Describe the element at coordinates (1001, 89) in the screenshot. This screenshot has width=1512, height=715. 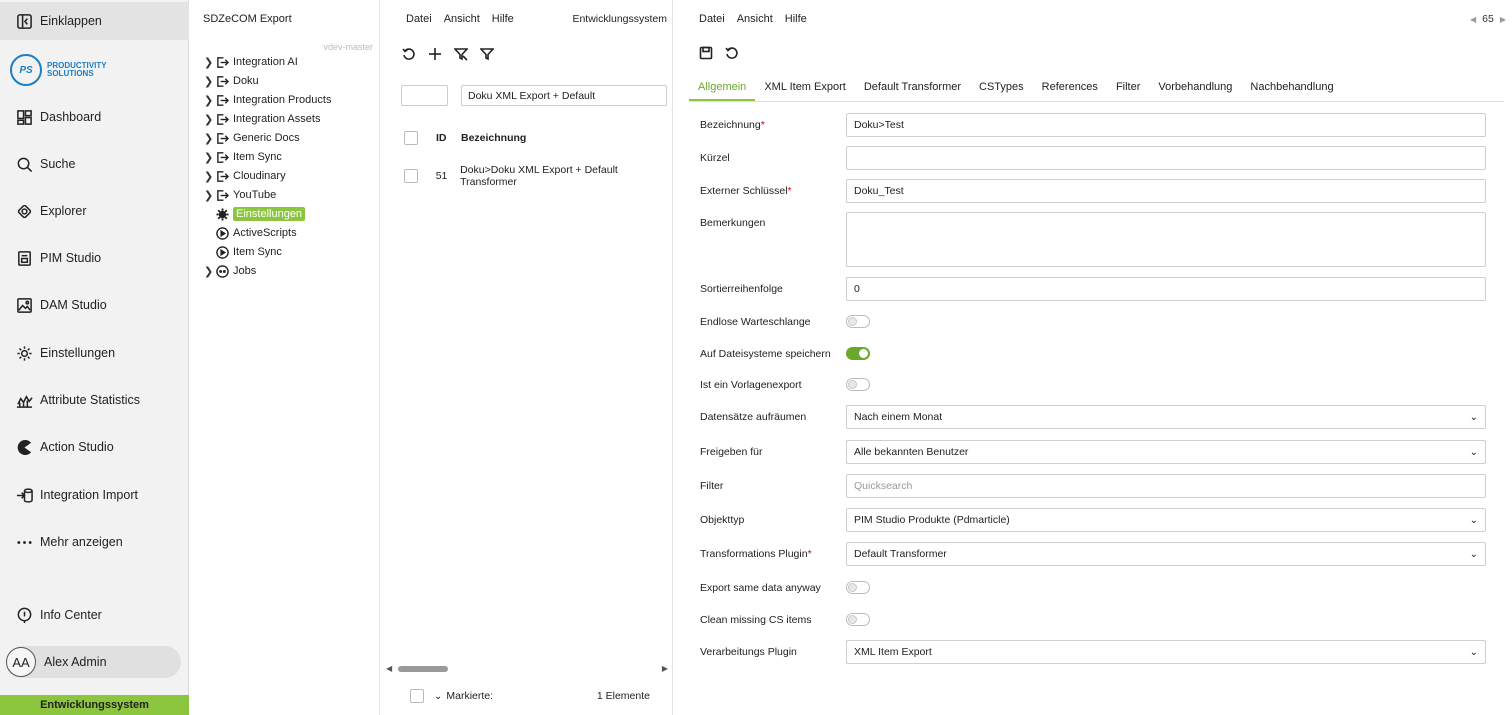
I see `tab-cstypes: CSTypes` at that location.